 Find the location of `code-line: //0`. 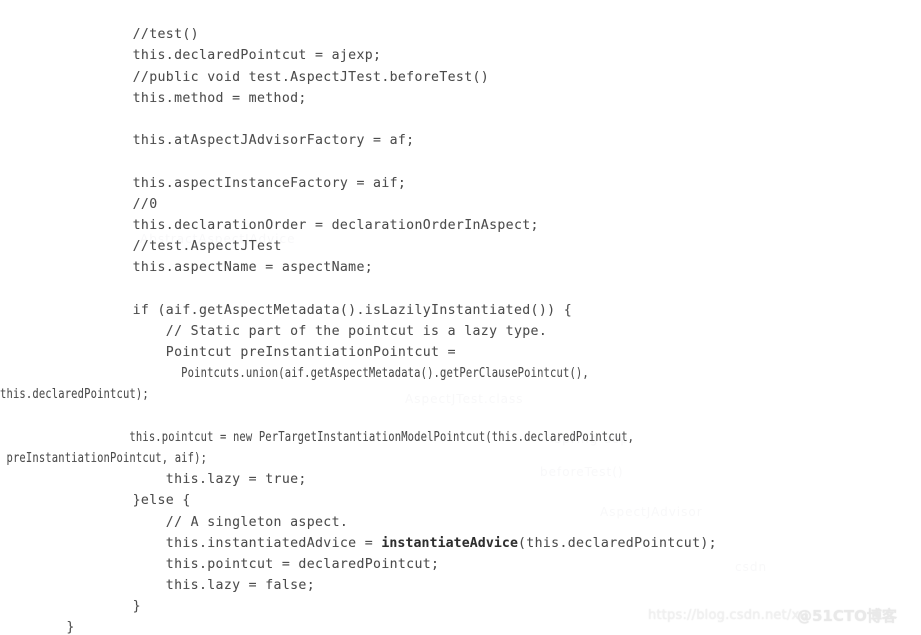

code-line: //0 is located at coordinates (79, 204).